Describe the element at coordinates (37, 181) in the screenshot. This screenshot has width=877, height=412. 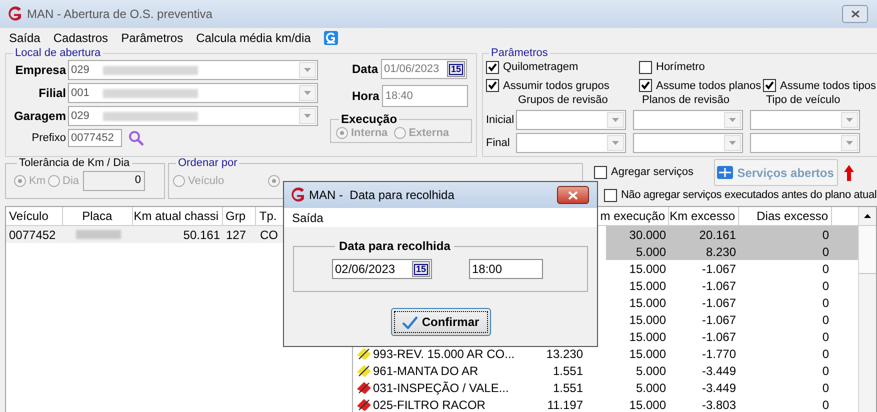
I see `radio-label: Km` at that location.